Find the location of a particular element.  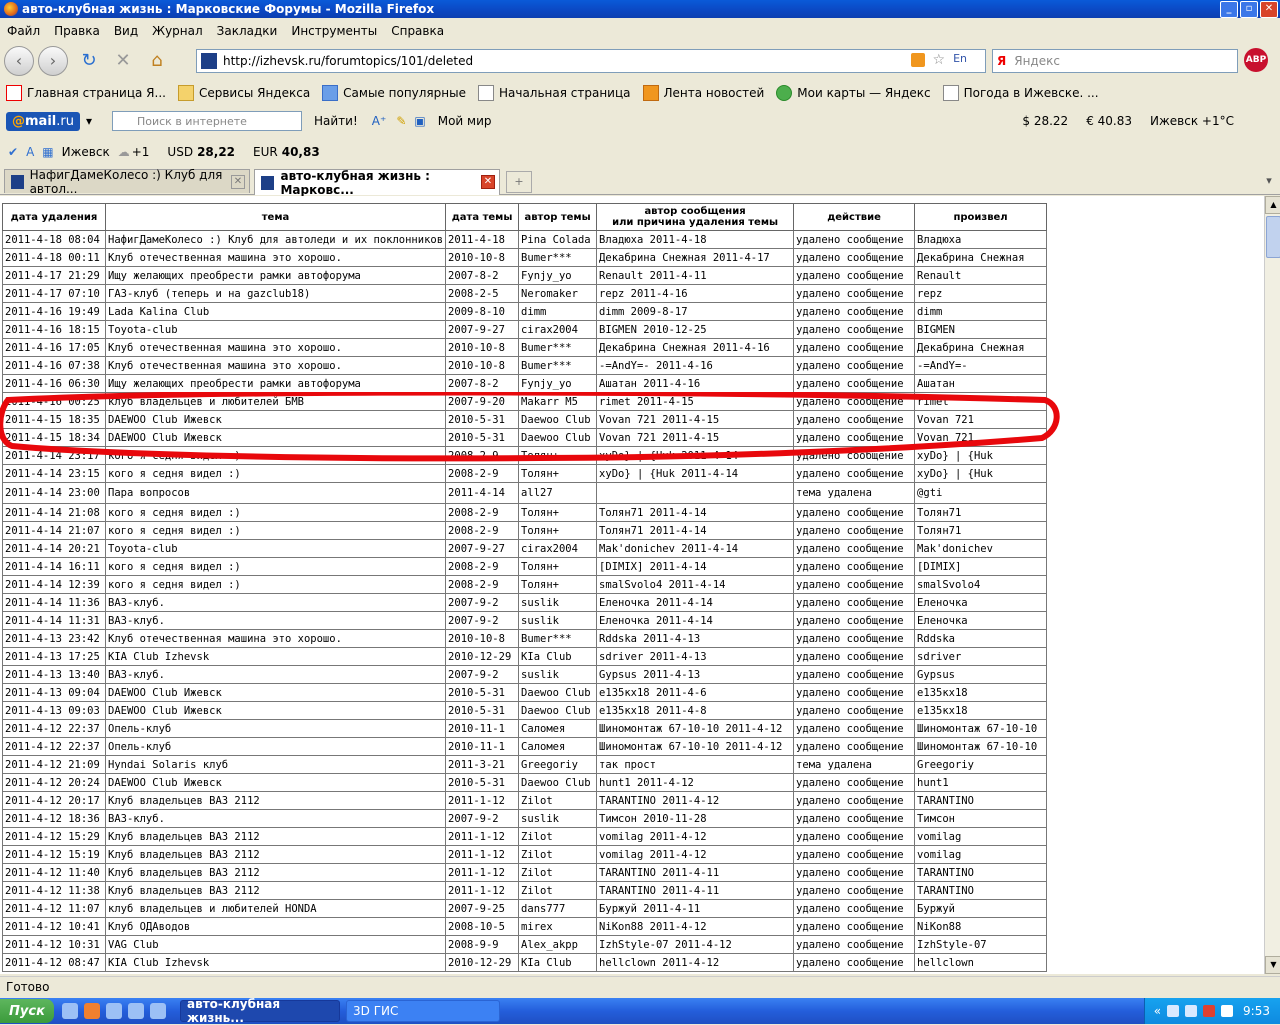

cell-delete-date: 2011-4-17 21:29 is located at coordinates (54, 275).